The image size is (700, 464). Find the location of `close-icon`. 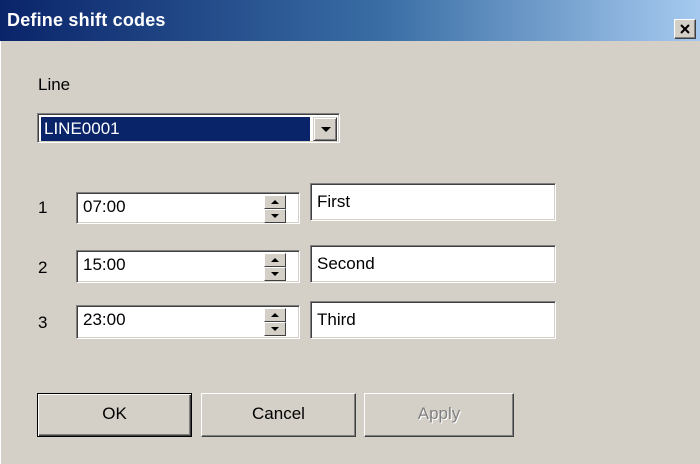

close-icon is located at coordinates (685, 29).